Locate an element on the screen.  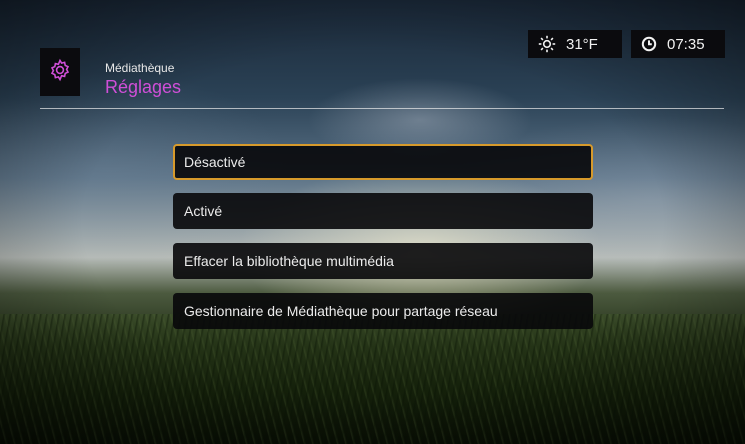
menu-item-disabled: Désactivé is located at coordinates (383, 162).